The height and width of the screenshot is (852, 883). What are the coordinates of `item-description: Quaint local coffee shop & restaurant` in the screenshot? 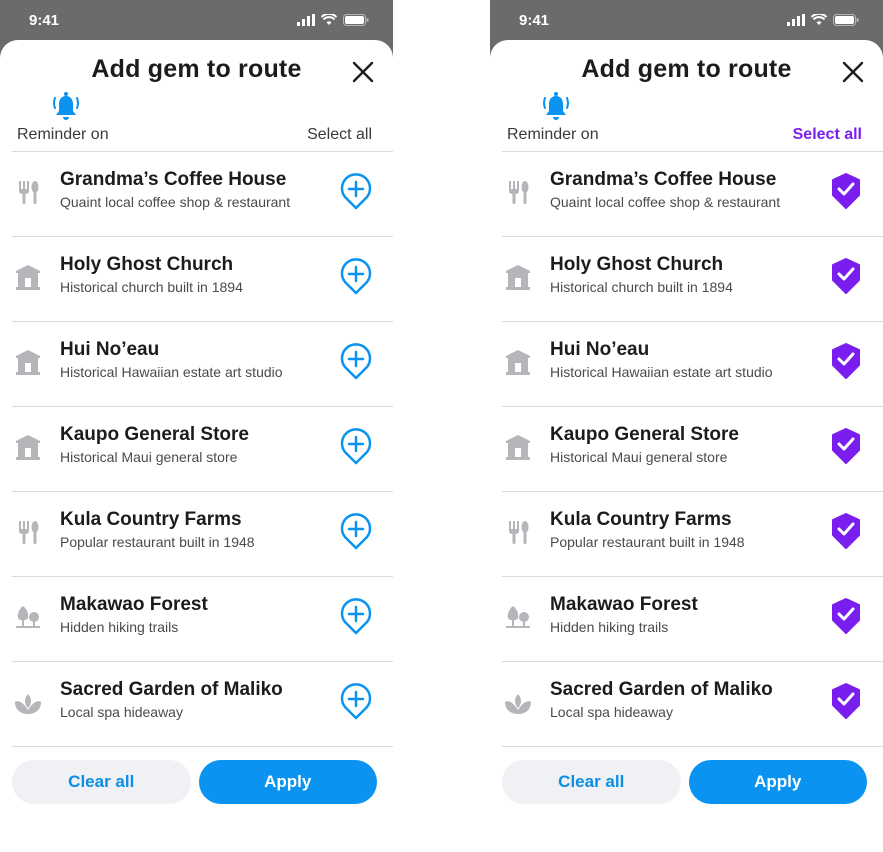 It's located at (175, 202).